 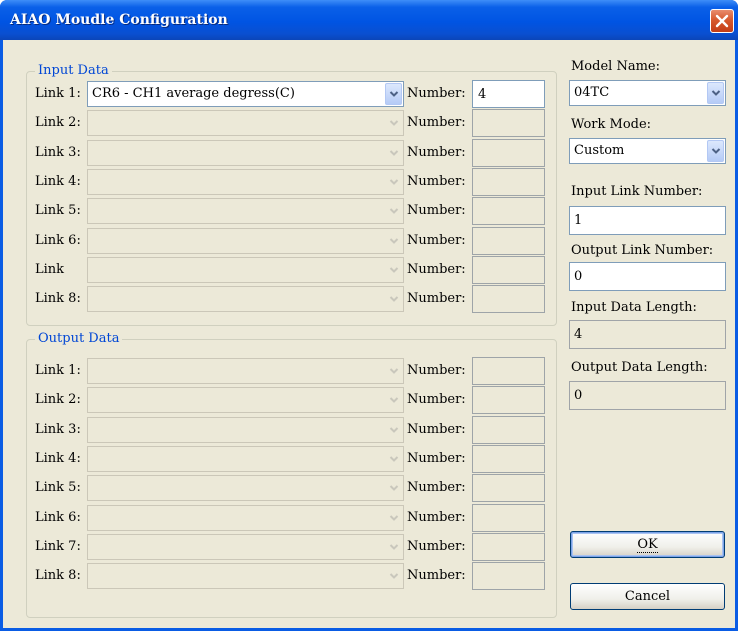 What do you see at coordinates (393, 430) in the screenshot?
I see `output-link-3-dropdown-button` at bounding box center [393, 430].